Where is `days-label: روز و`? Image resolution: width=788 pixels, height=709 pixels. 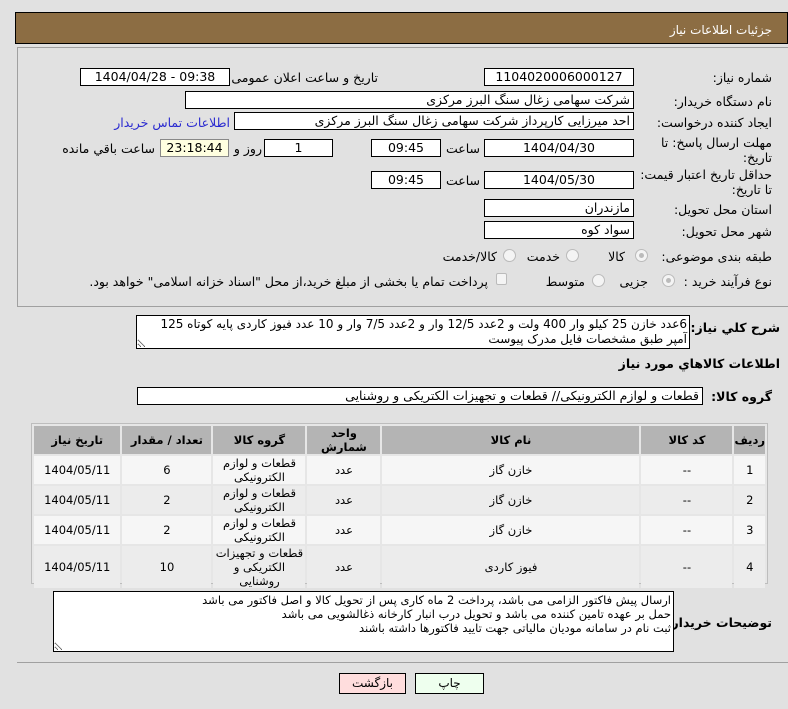
days-label: روز و is located at coordinates (247, 148).